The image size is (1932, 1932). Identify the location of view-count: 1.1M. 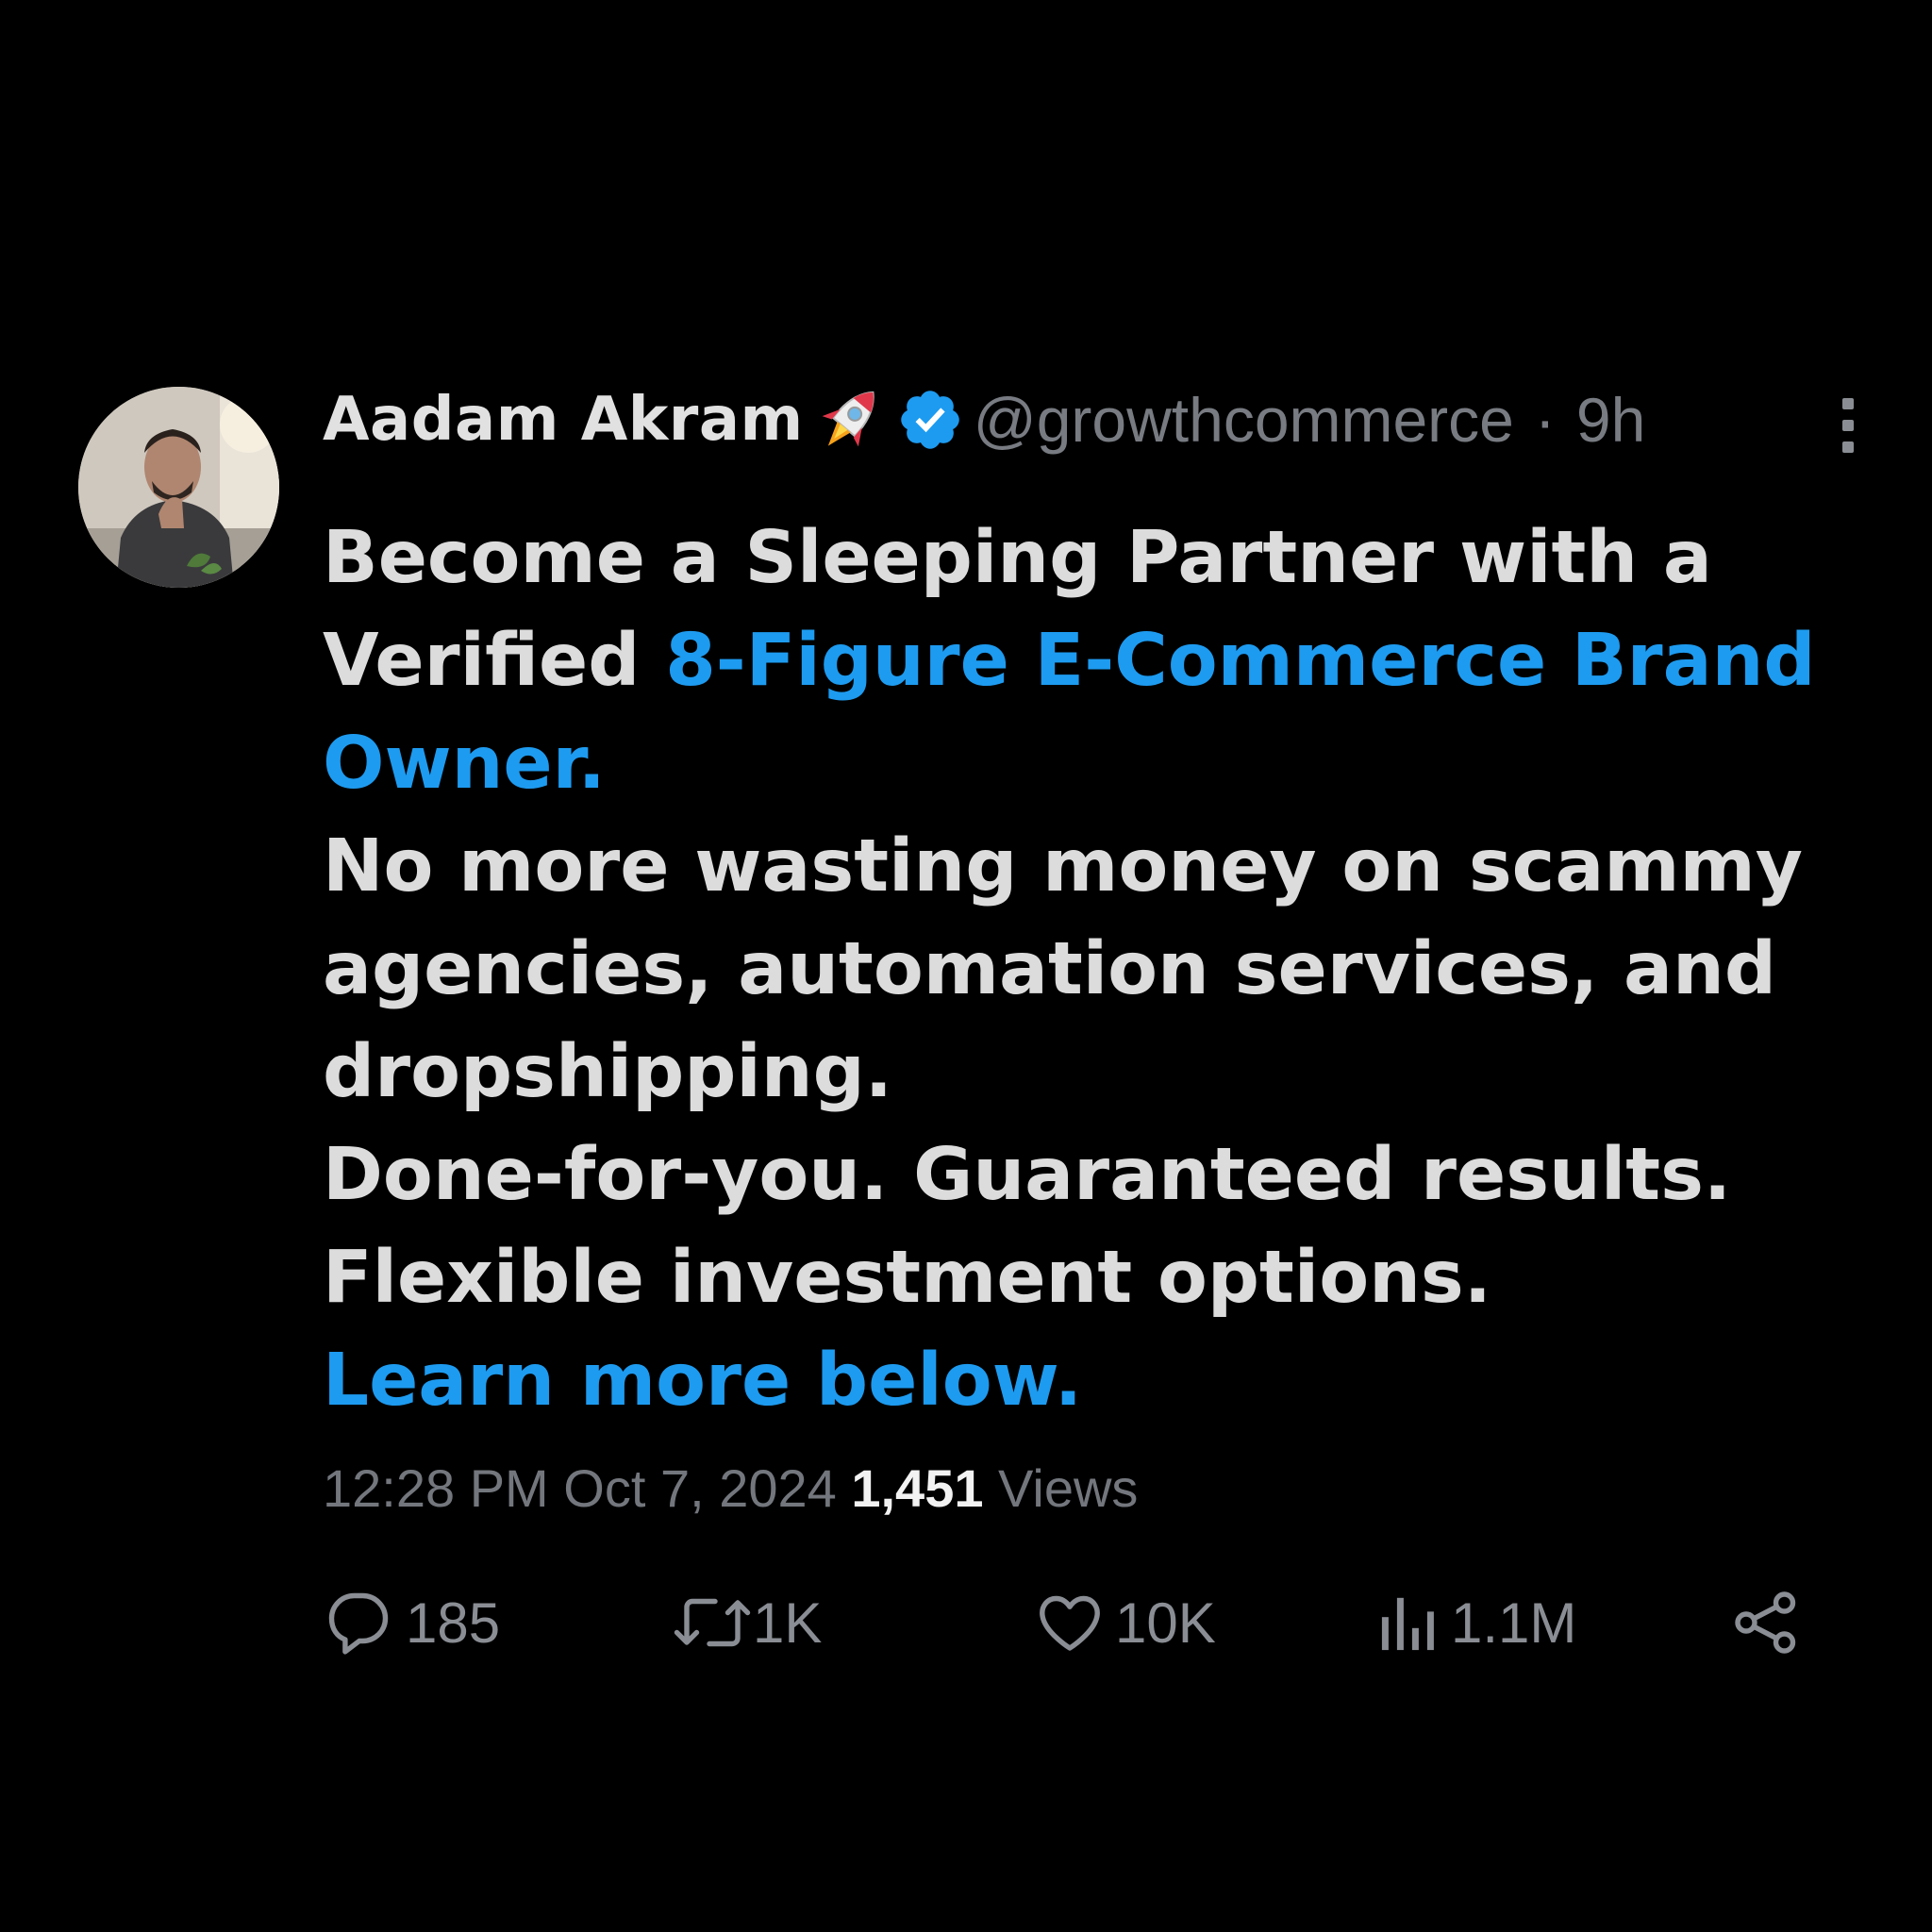
(1514, 1623).